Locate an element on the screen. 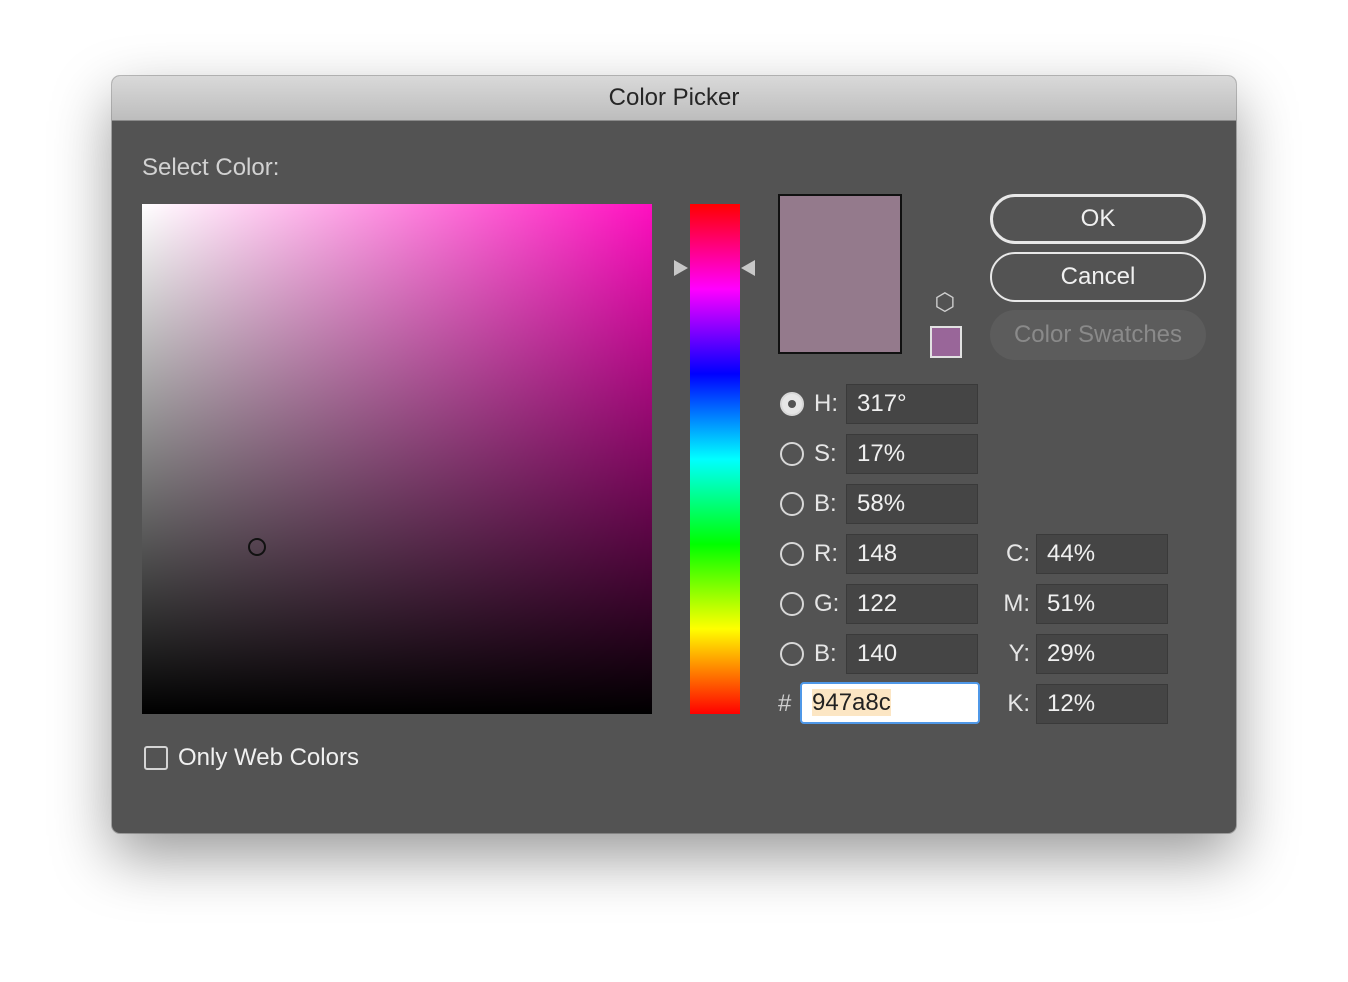  green-label: G: is located at coordinates (827, 603).